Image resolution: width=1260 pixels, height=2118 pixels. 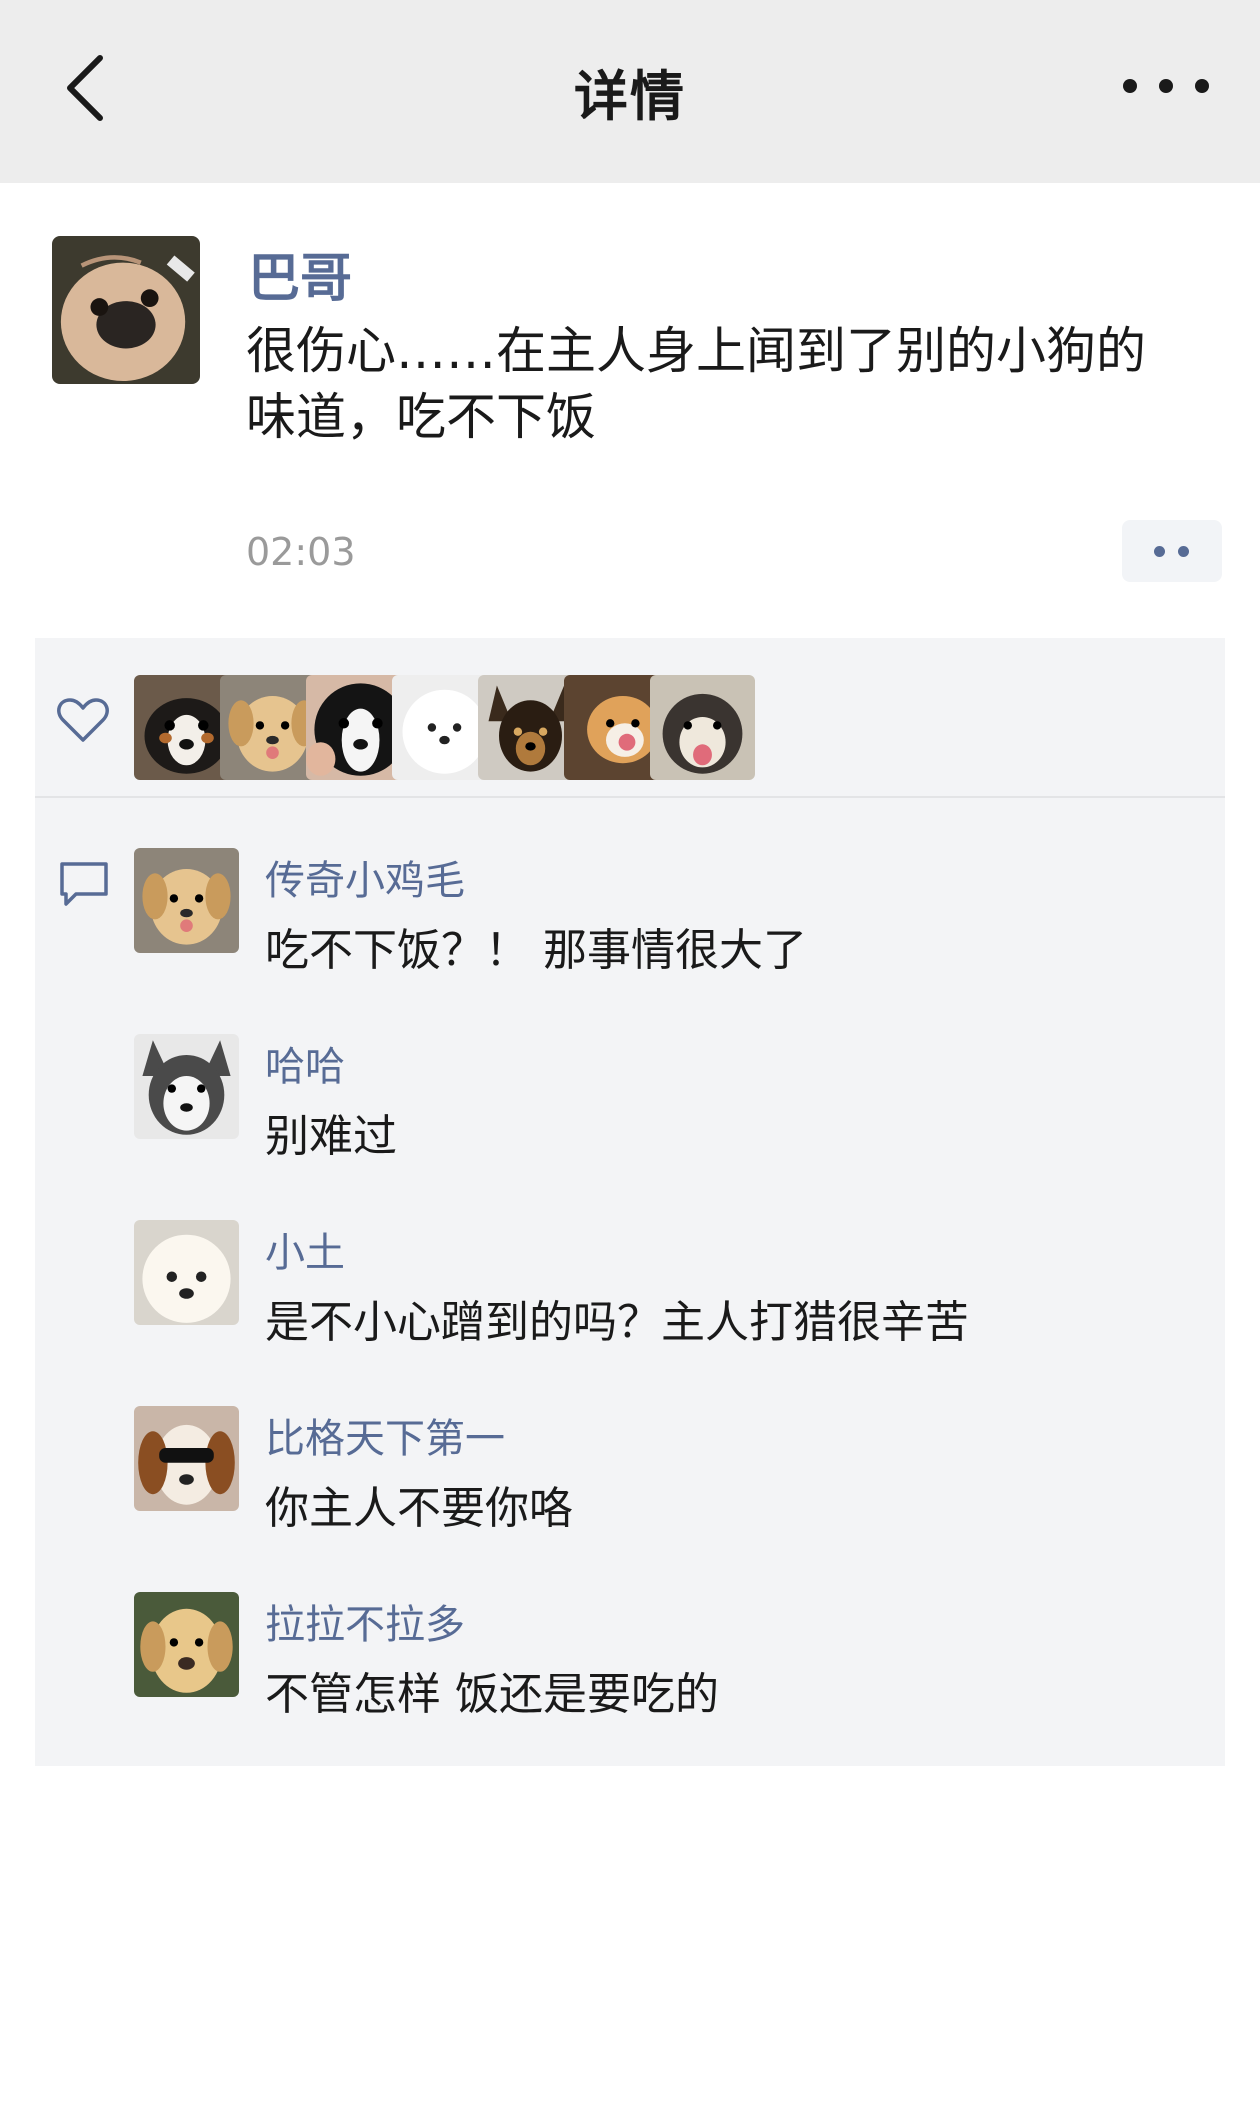 I want to click on comment-item: 小土 是不小心蹭到的吗？主人打猎很辛苦, so click(x=630, y=1300).